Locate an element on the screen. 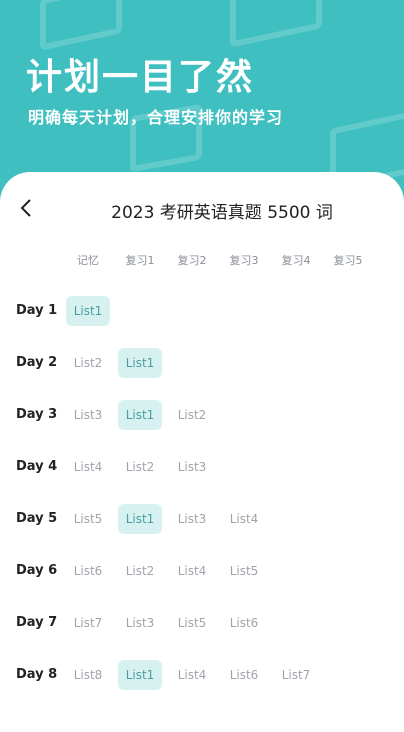 Image resolution: width=404 pixels, height=732 pixels. column-header: 复习2 is located at coordinates (192, 260).